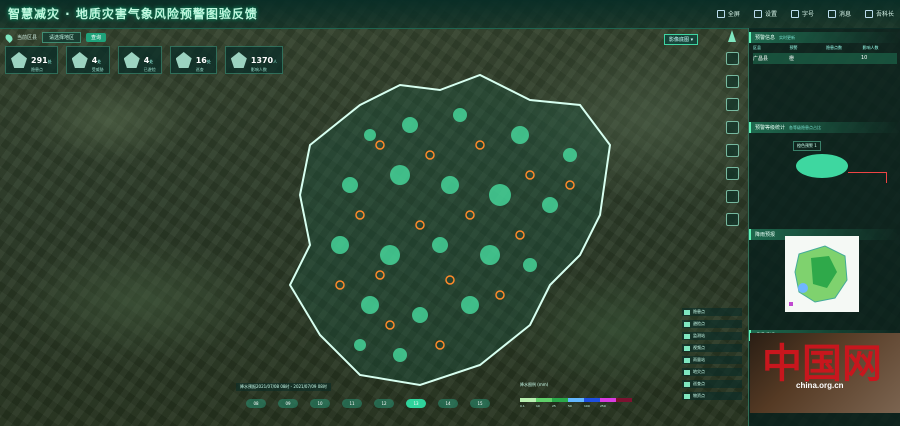  Describe the element at coordinates (824, 127) in the screenshot. I see `stats-section-title: 预警等级统计 各等级隐患点占比` at that location.